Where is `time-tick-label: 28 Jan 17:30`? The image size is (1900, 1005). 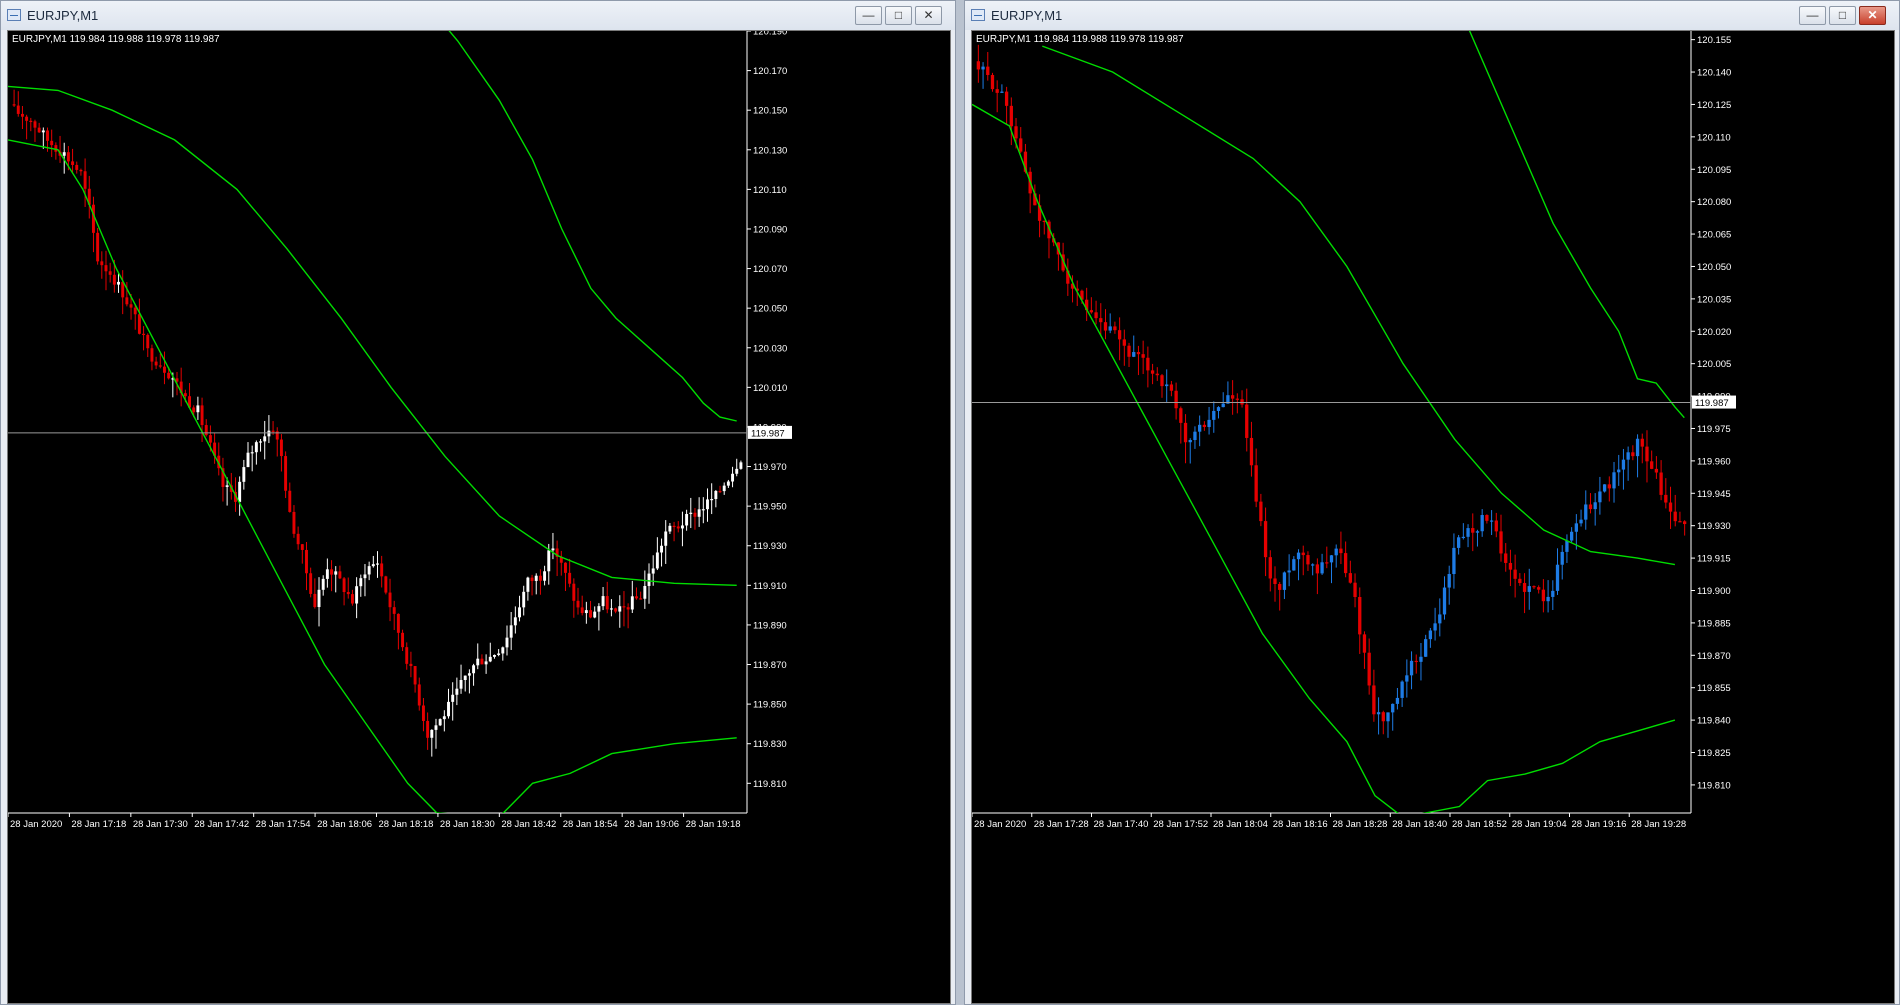 time-tick-label: 28 Jan 17:30 is located at coordinates (160, 824).